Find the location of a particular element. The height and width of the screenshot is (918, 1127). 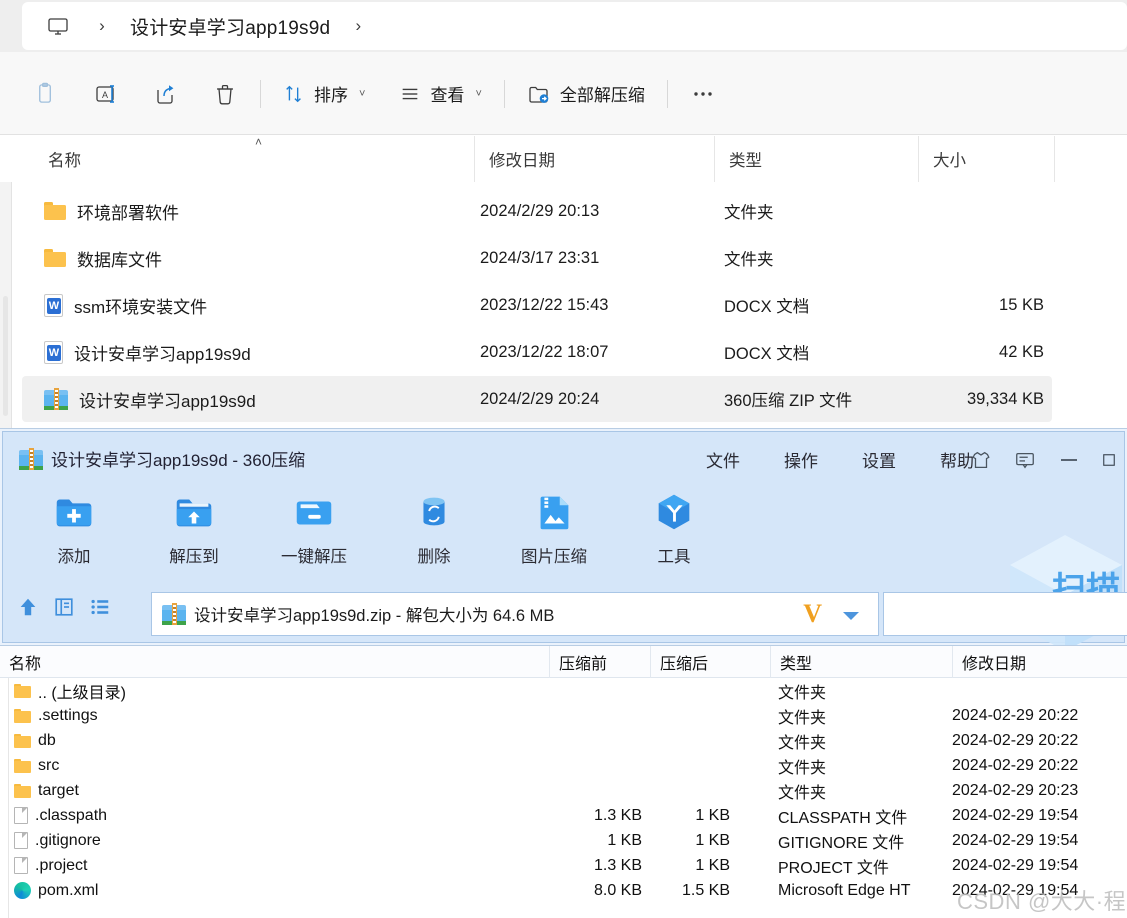

row-date-cell: 2024/2/29 20:13 is located at coordinates (540, 210).